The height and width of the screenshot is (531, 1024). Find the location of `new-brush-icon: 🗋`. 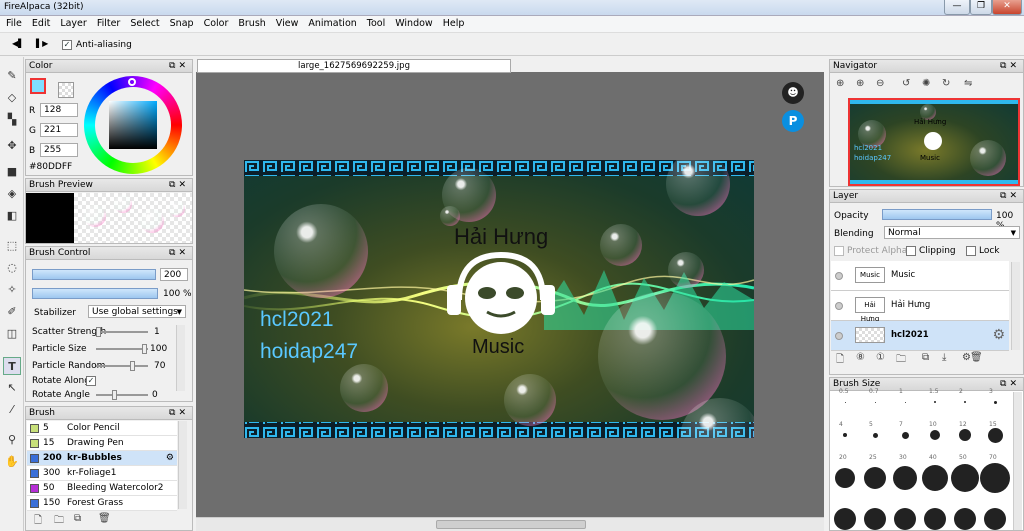

new-brush-icon: 🗋 is located at coordinates (38, 521).